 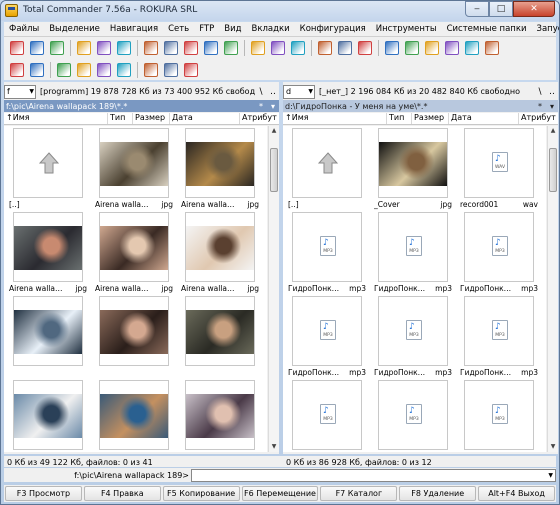 I want to click on right-path-bar: d:\ГидроПонка - У меня на уме\*.* * ▾, so click(x=420, y=106).